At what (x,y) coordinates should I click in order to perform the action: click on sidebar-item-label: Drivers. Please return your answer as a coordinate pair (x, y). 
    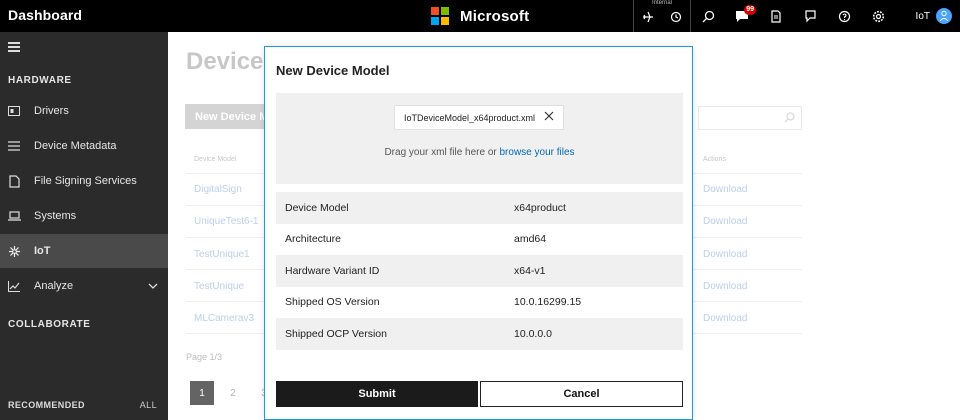
    Looking at the image, I should click on (51, 111).